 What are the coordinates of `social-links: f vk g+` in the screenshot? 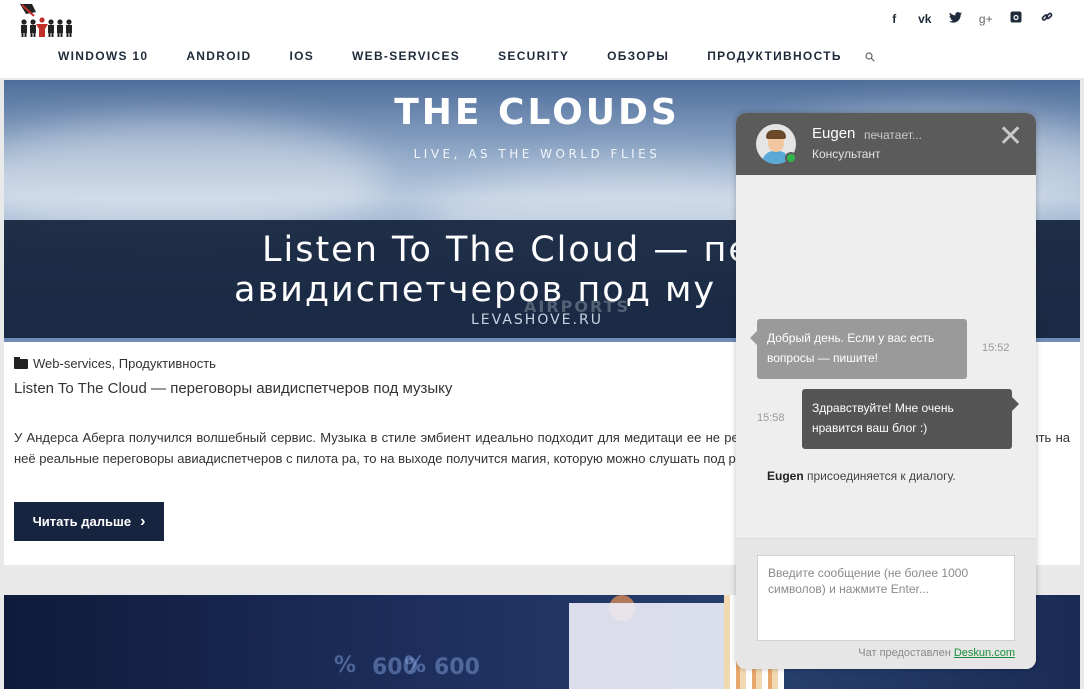 It's located at (970, 19).